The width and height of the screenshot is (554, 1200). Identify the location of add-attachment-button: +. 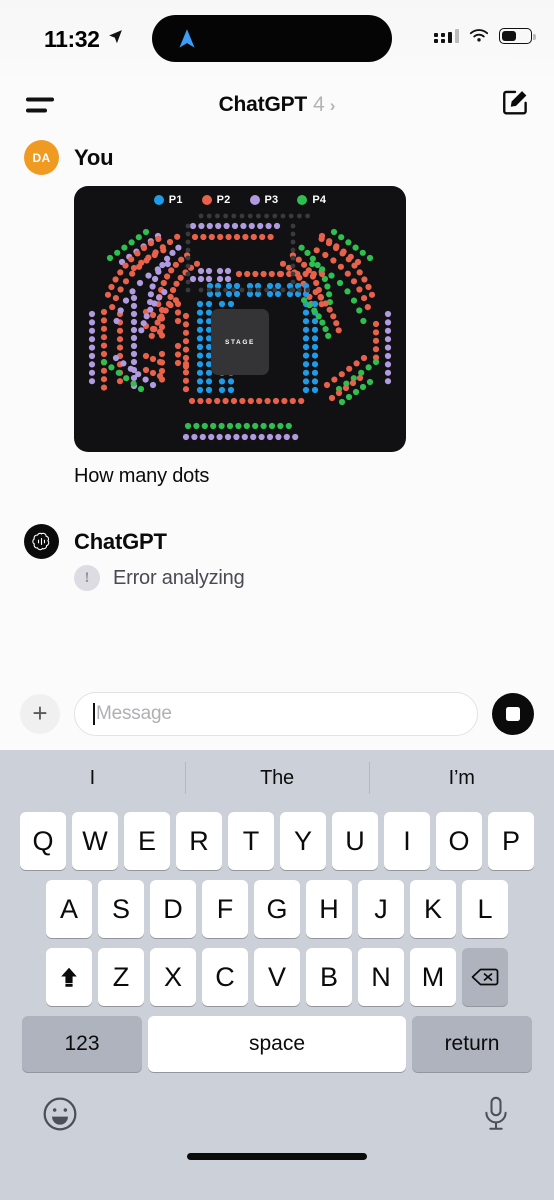
(40, 714).